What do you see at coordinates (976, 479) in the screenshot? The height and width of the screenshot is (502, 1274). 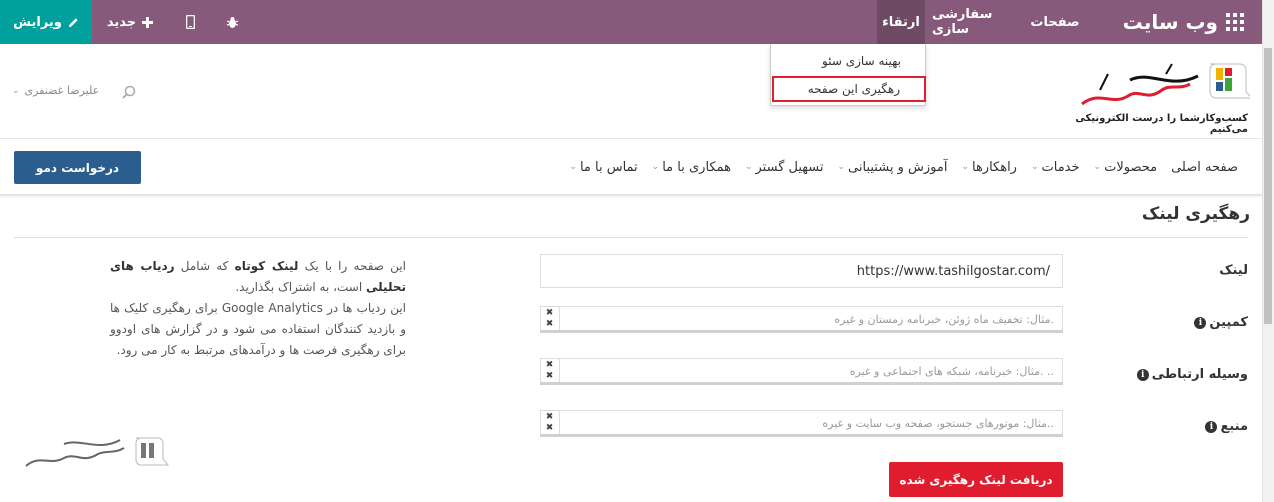 I see `get-tracked-link-button: دریافت لینک رهگیری شده` at bounding box center [976, 479].